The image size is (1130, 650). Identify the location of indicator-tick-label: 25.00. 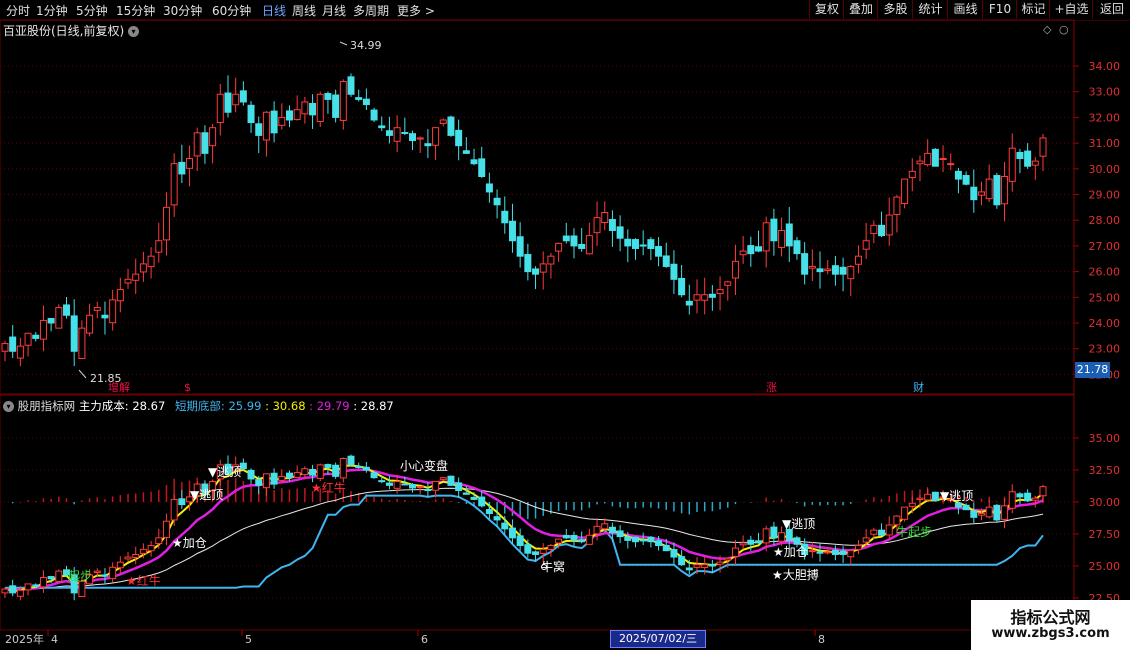
(1105, 566).